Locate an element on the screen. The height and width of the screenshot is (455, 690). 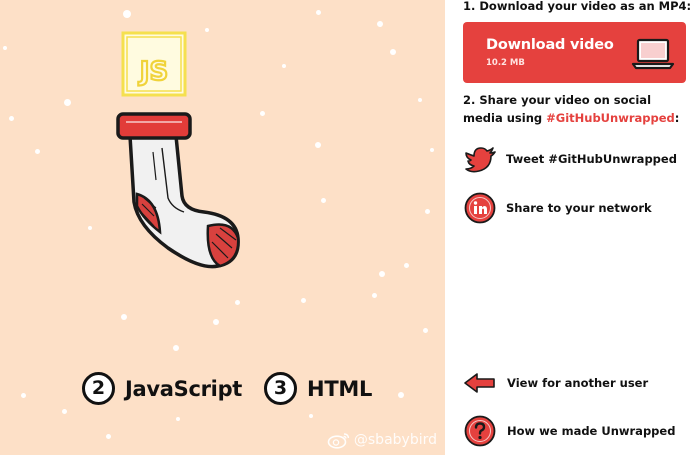
download-video-button: Download video 10.2 MB is located at coordinates (574, 52).